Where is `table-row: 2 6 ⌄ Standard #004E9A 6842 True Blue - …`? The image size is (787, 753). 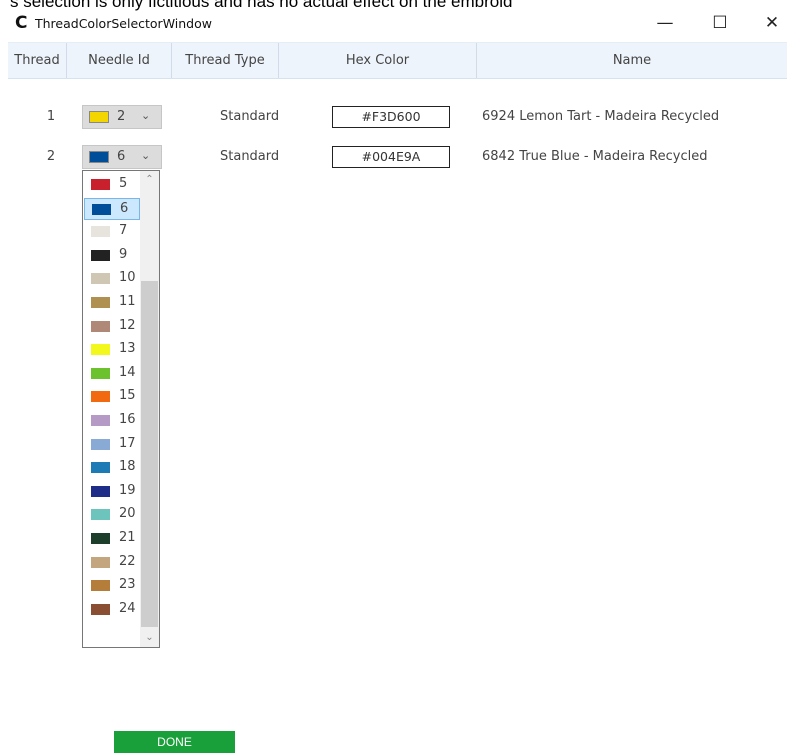 table-row: 2 6 ⌄ Standard #004E9A 6842 True Blue - … is located at coordinates (397, 157).